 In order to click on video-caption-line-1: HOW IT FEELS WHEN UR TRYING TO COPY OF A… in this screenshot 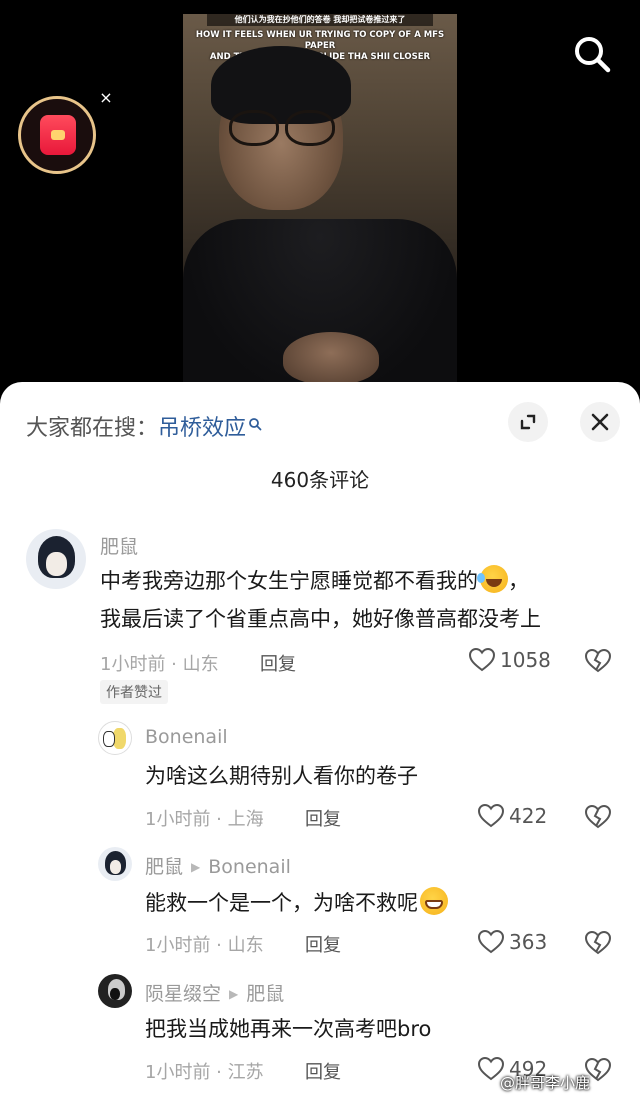, I will do `click(320, 40)`.